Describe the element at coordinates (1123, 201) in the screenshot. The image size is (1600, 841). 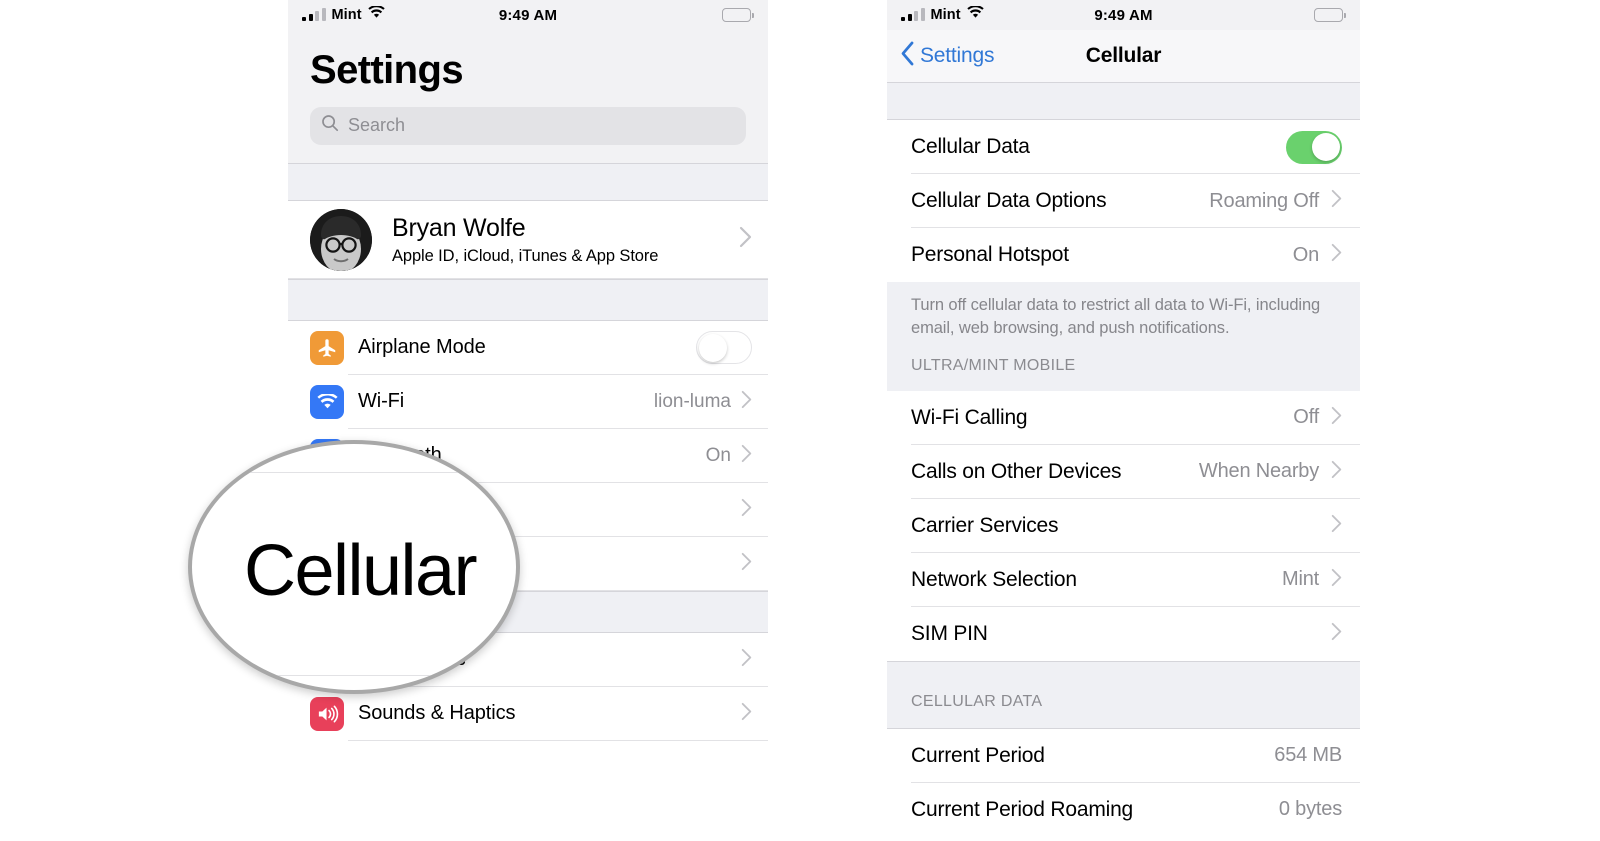
I see `cellular-row-cellular-data-options: Cellular Data Options Roaming Off` at that location.